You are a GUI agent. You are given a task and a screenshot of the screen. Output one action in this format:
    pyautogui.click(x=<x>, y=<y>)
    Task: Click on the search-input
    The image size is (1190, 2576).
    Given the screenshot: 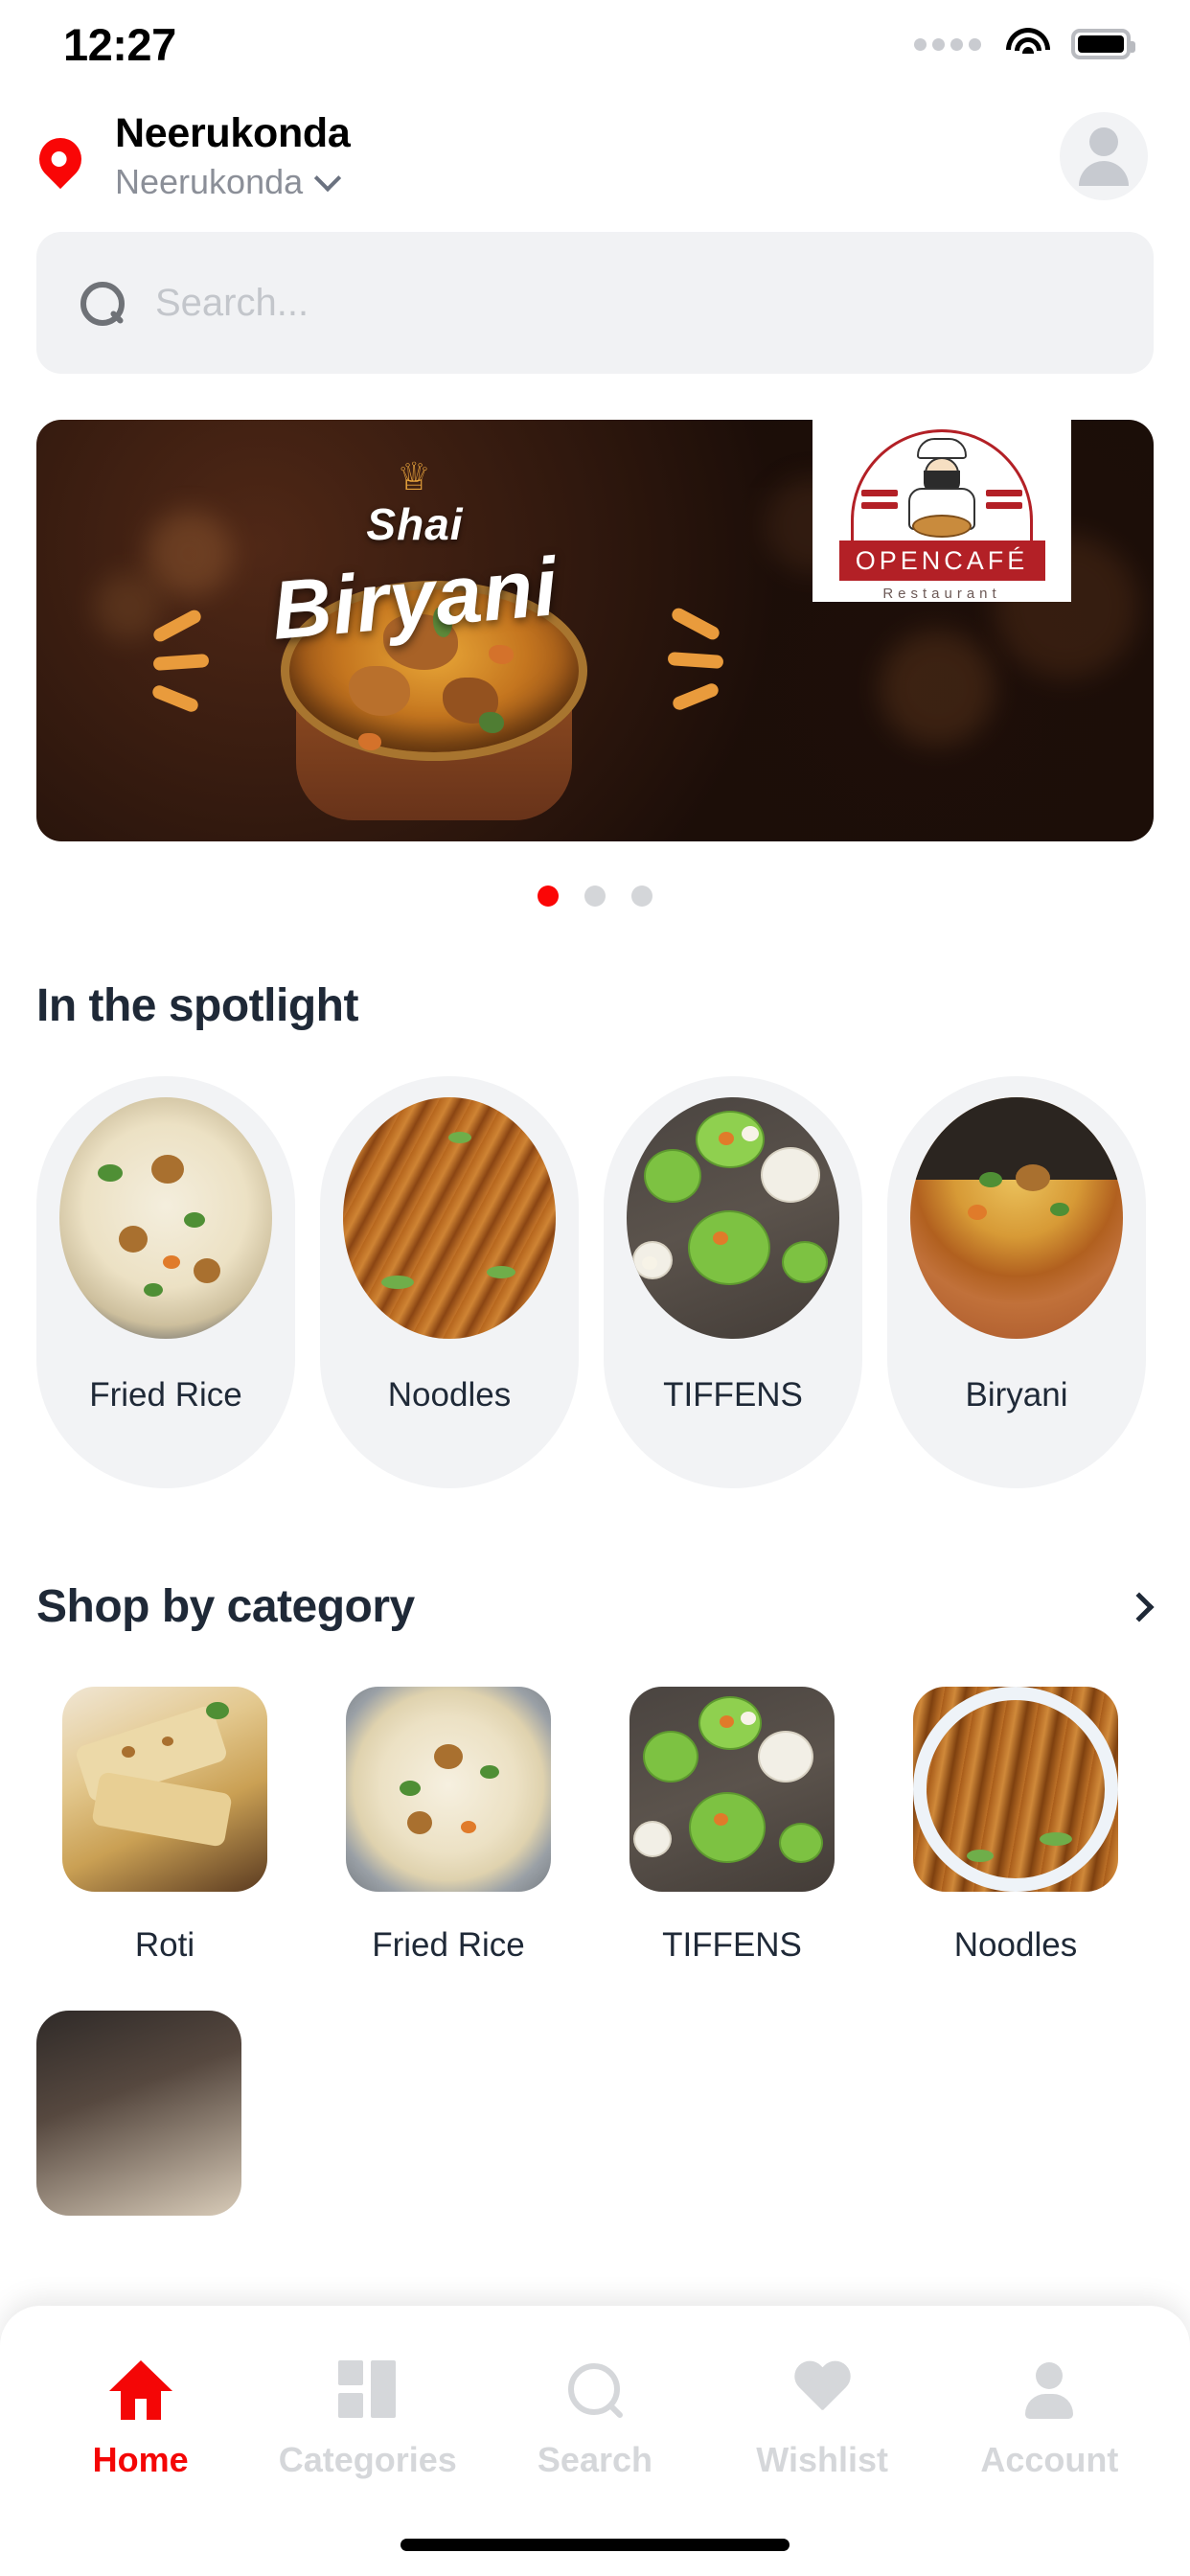 What is the action you would take?
    pyautogui.click(x=633, y=303)
    